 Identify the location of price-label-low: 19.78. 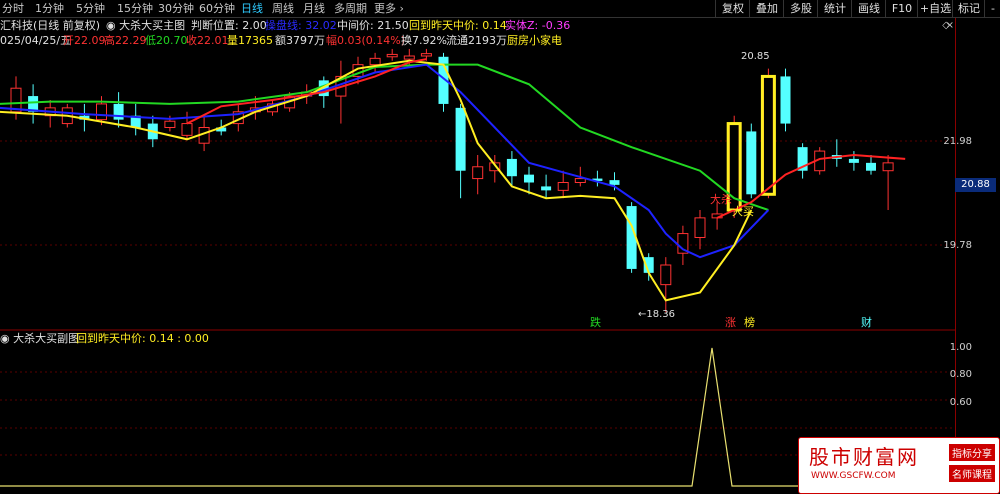
(957, 245).